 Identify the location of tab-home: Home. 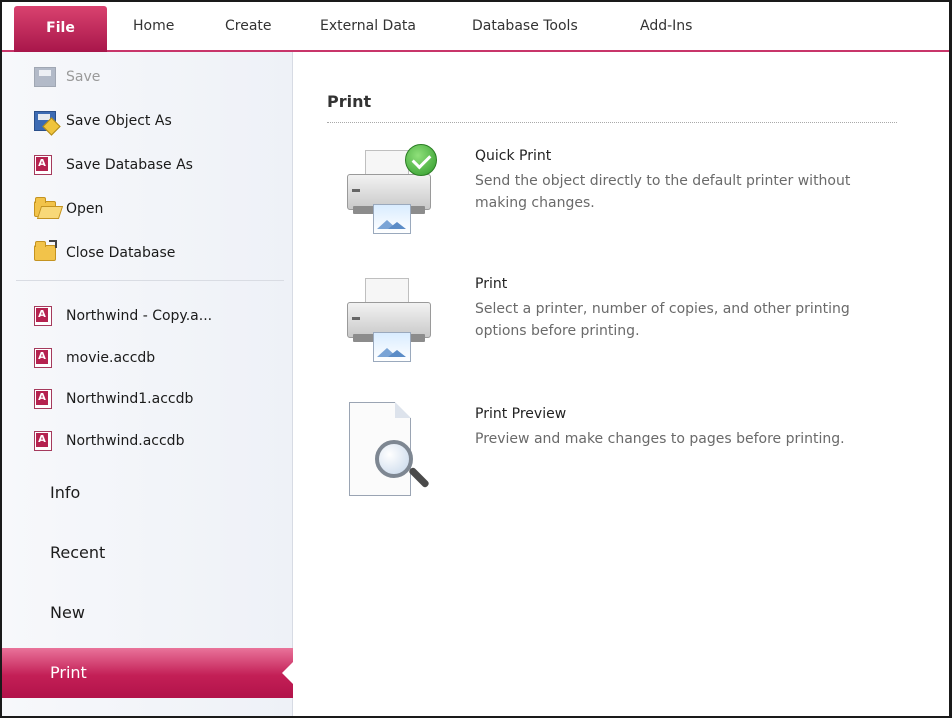
(153, 26).